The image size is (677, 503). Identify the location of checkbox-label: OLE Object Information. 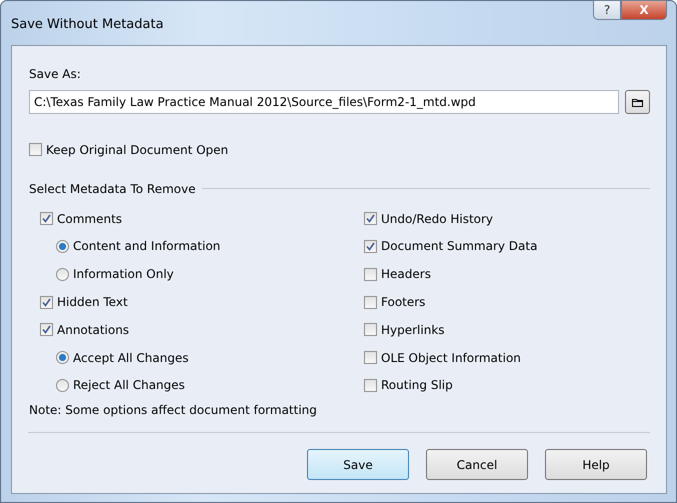
(451, 358).